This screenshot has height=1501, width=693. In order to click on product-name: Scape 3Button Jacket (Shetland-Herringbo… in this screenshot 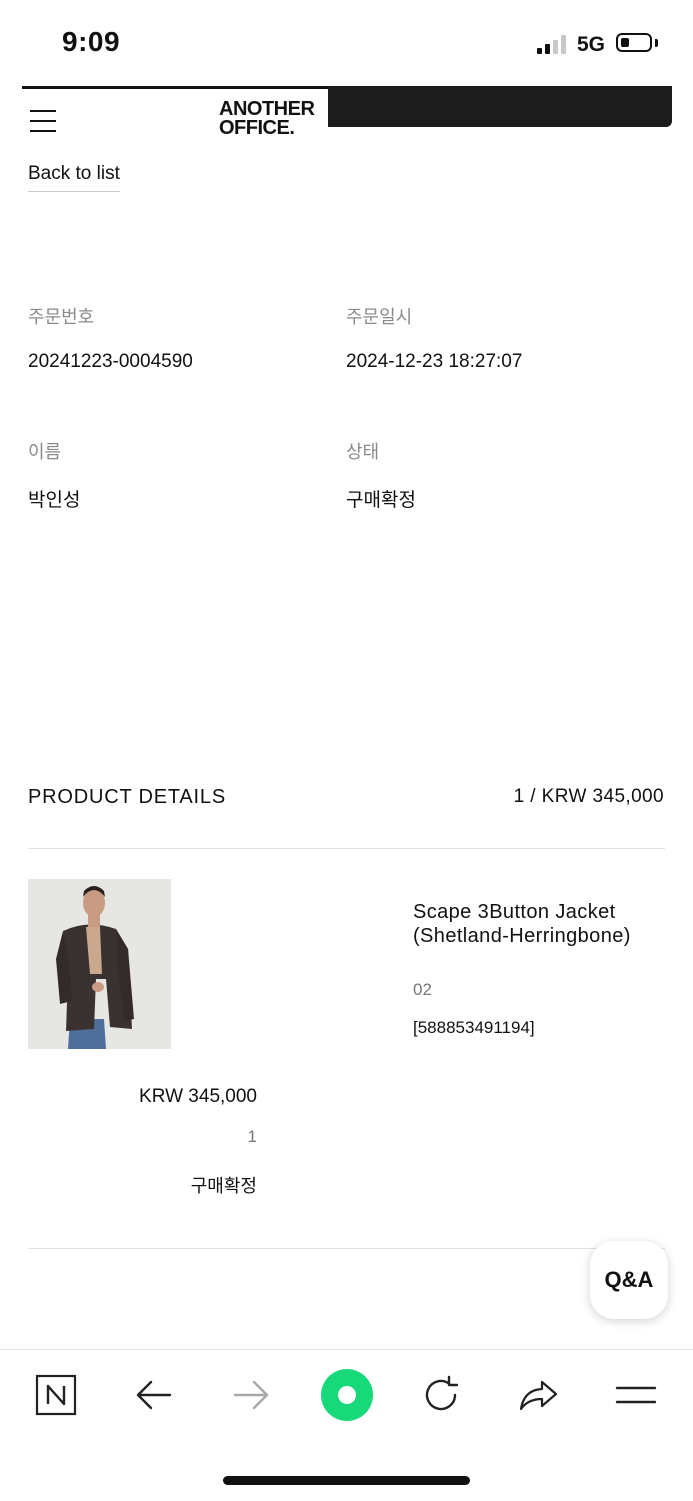, I will do `click(543, 924)`.